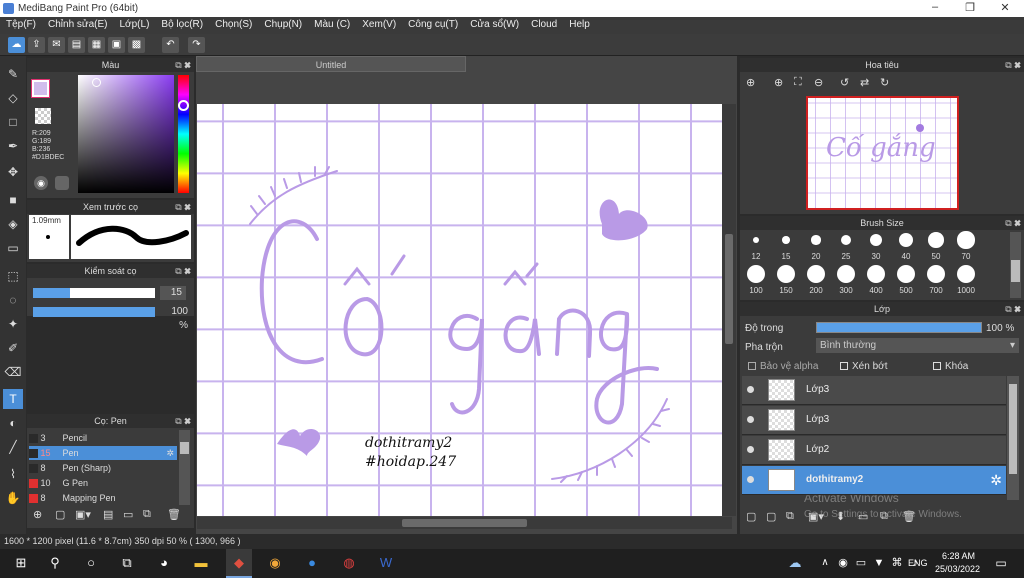  I want to click on language-indicator: ENG, so click(918, 563).